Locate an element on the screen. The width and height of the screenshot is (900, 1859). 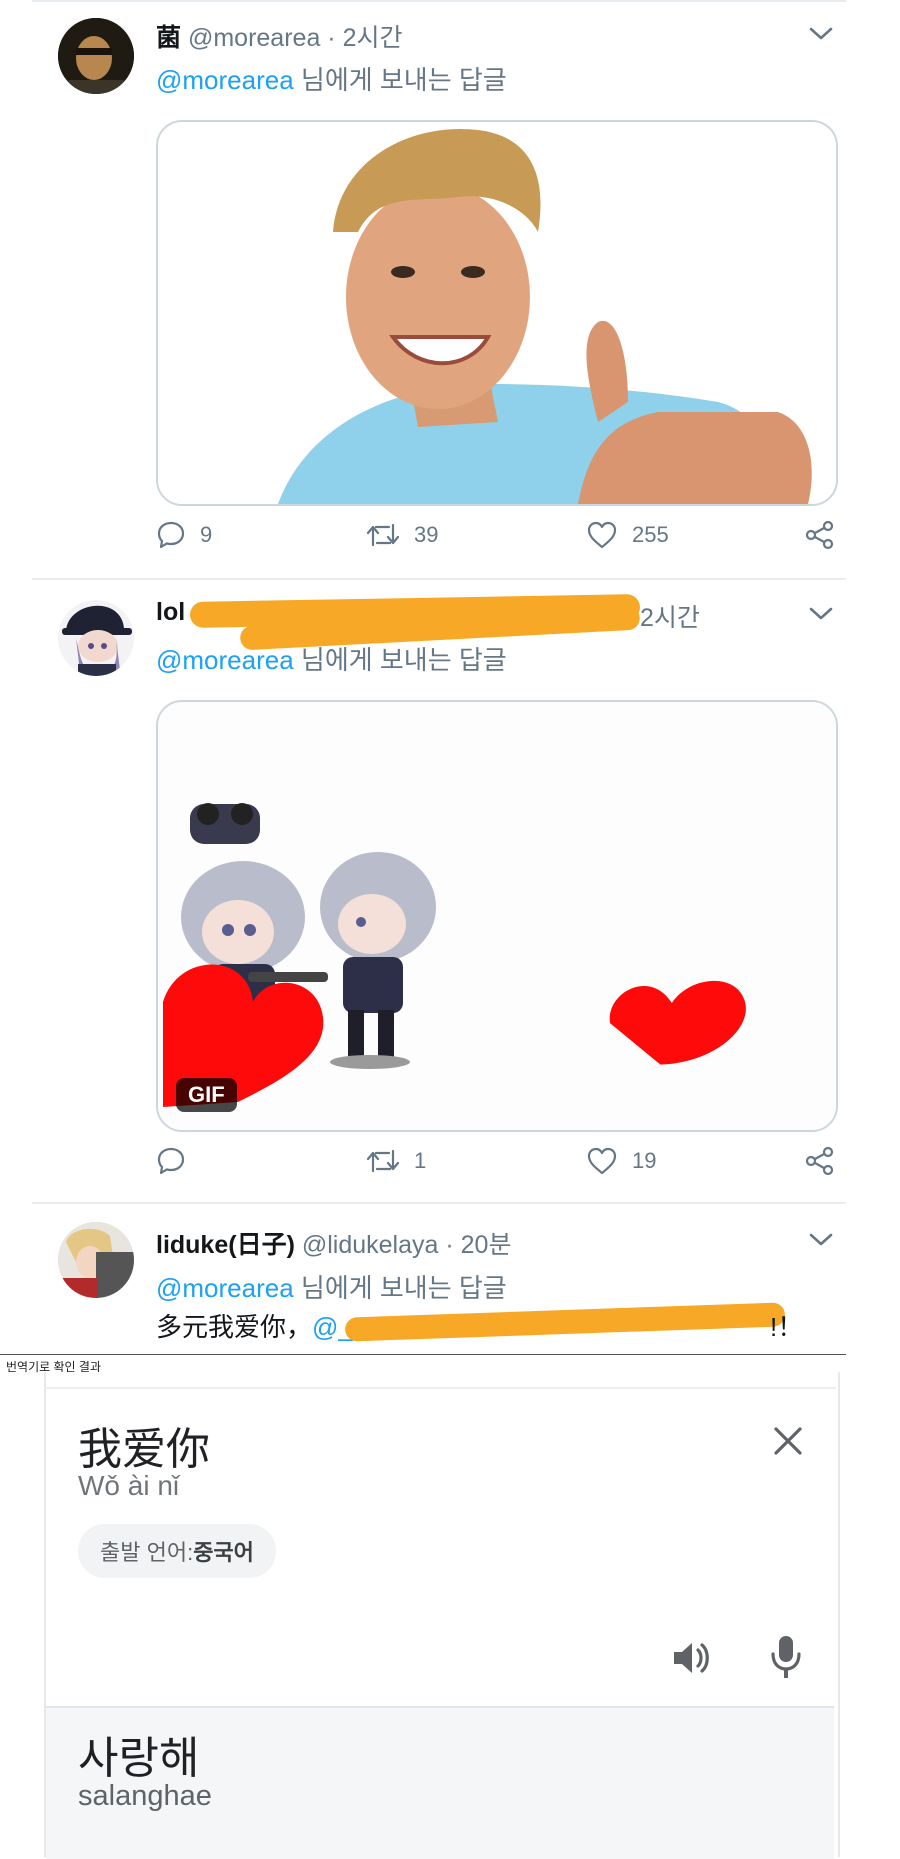
timestamp-wrap: 2시간 is located at coordinates (670, 616).